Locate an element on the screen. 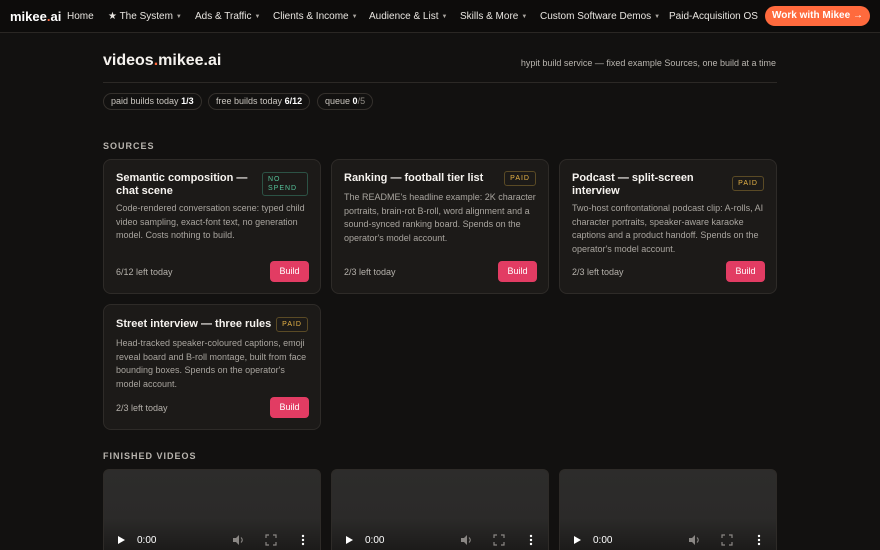  pill-label: paid builds today is located at coordinates (145, 101).